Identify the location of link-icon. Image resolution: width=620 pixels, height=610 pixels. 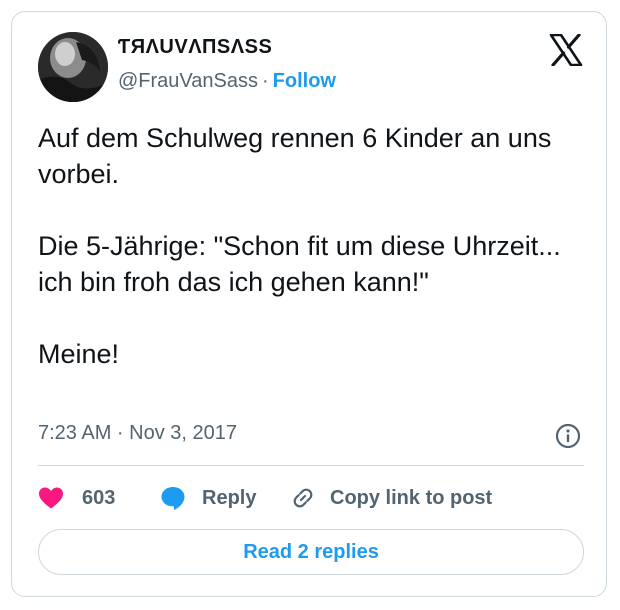
(303, 498).